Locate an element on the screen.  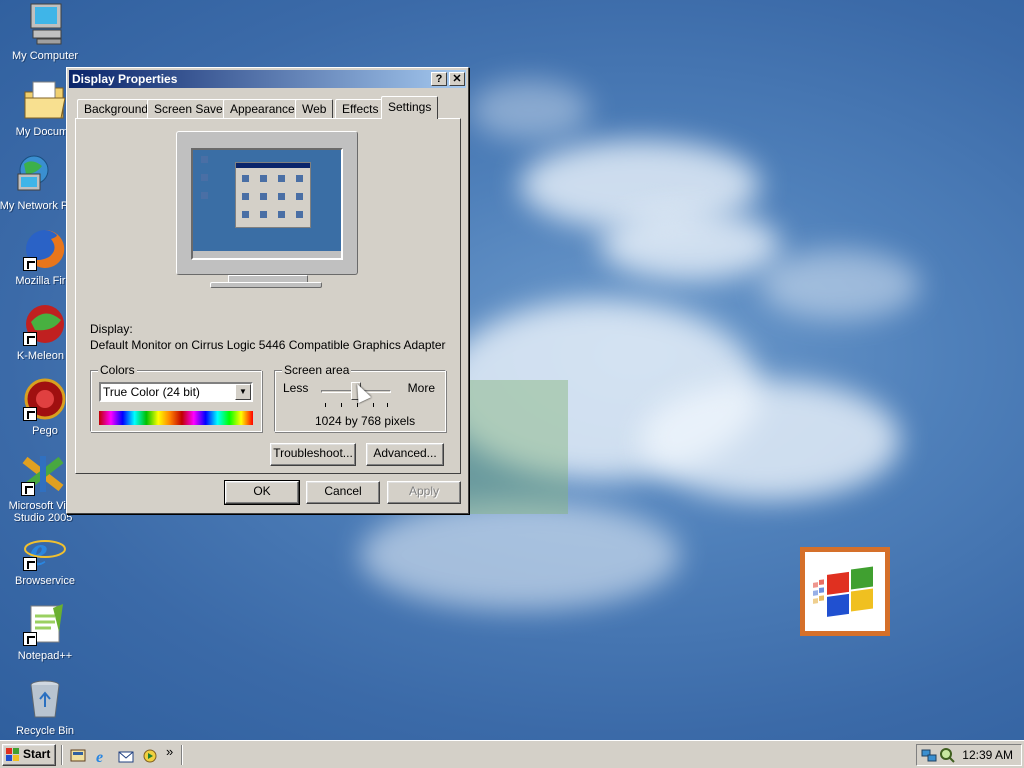
notepad-plus-plus-icon is located at coordinates (45, 624).